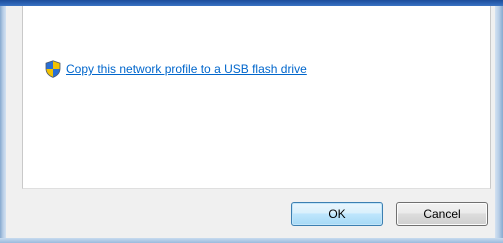  I want to click on cancel-button: Cancel, so click(442, 214).